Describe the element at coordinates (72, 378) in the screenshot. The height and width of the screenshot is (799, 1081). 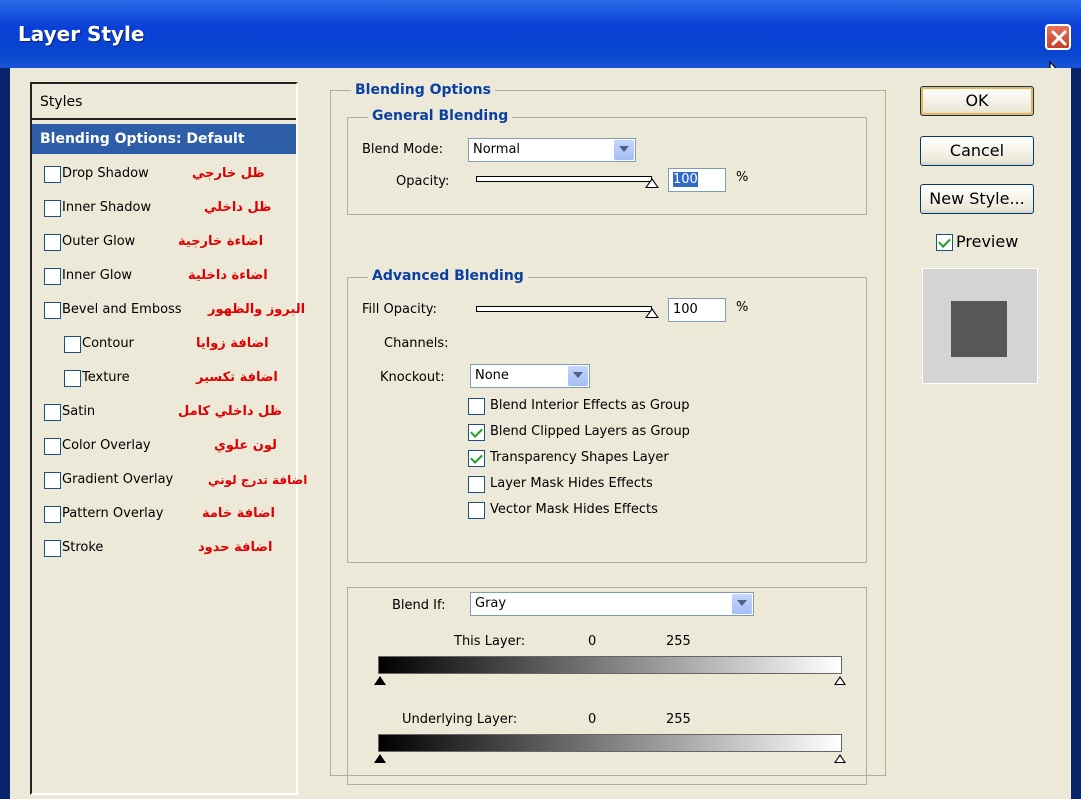
I see `texture-checkbox` at that location.